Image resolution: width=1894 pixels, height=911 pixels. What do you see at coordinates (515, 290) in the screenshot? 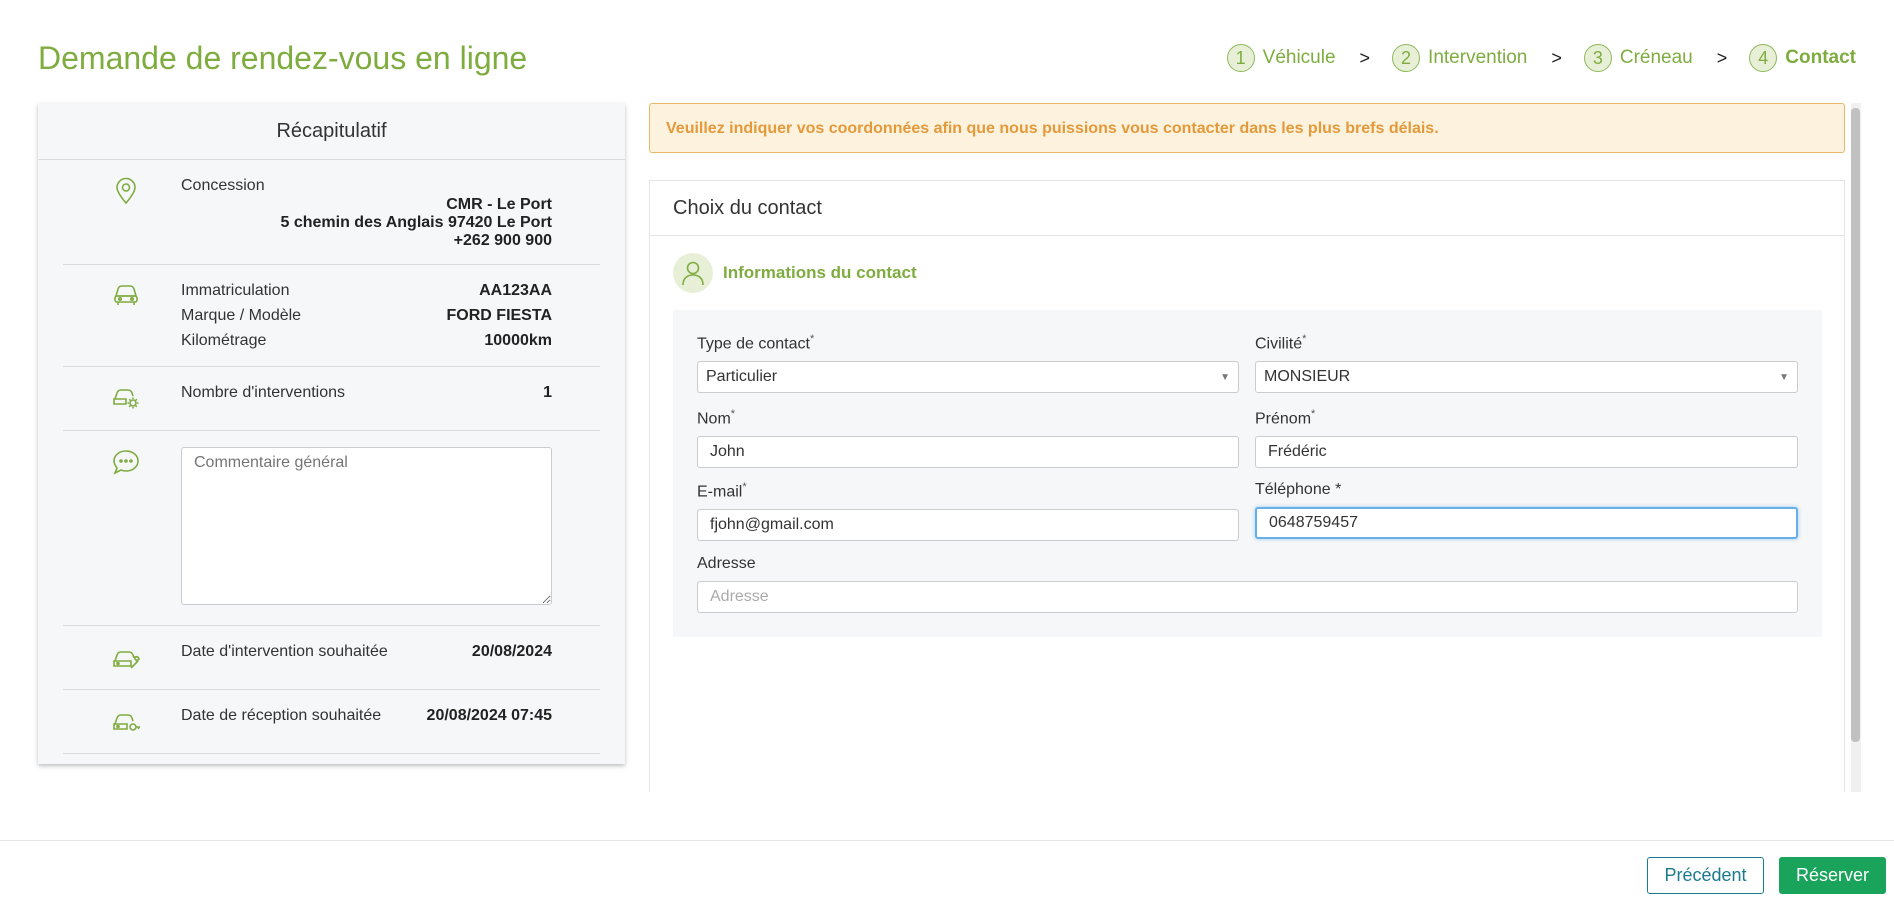
I see `immat-value: AA123AA` at bounding box center [515, 290].